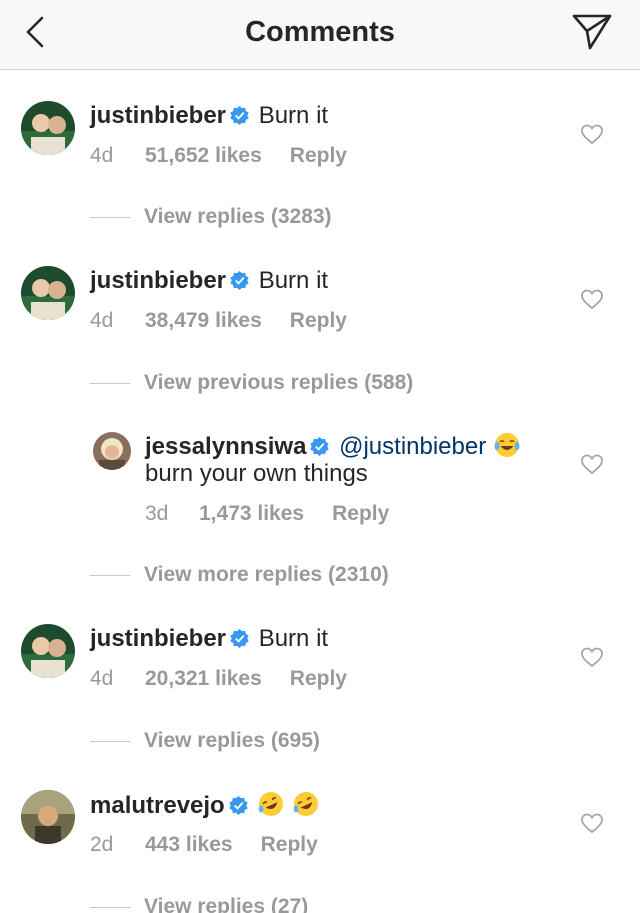 The width and height of the screenshot is (640, 913). I want to click on reply-meta: 3d 1,473 likes Reply, so click(267, 514).